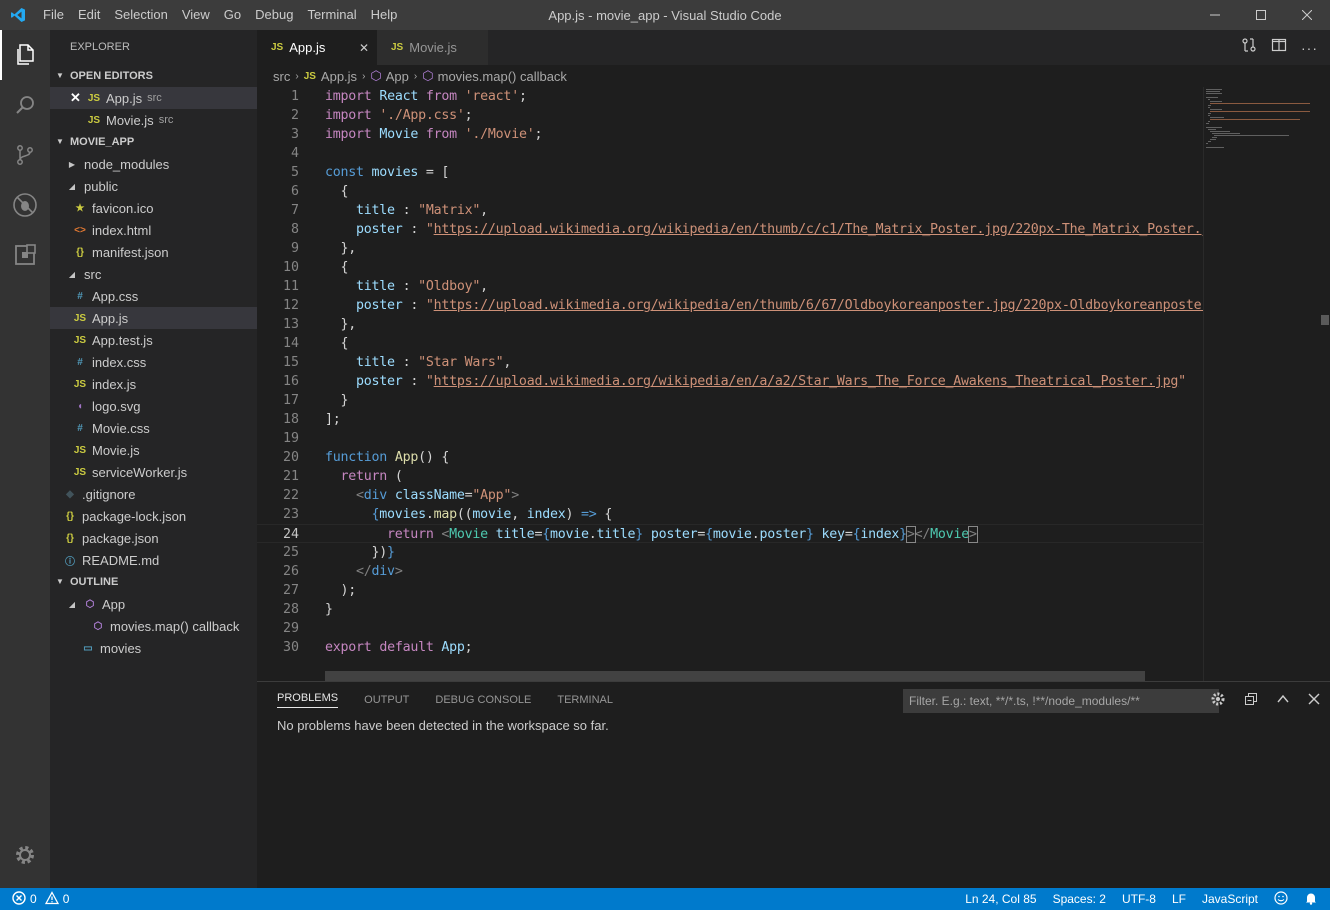  What do you see at coordinates (585, 700) in the screenshot?
I see `tab-terminal: TERMINAL` at bounding box center [585, 700].